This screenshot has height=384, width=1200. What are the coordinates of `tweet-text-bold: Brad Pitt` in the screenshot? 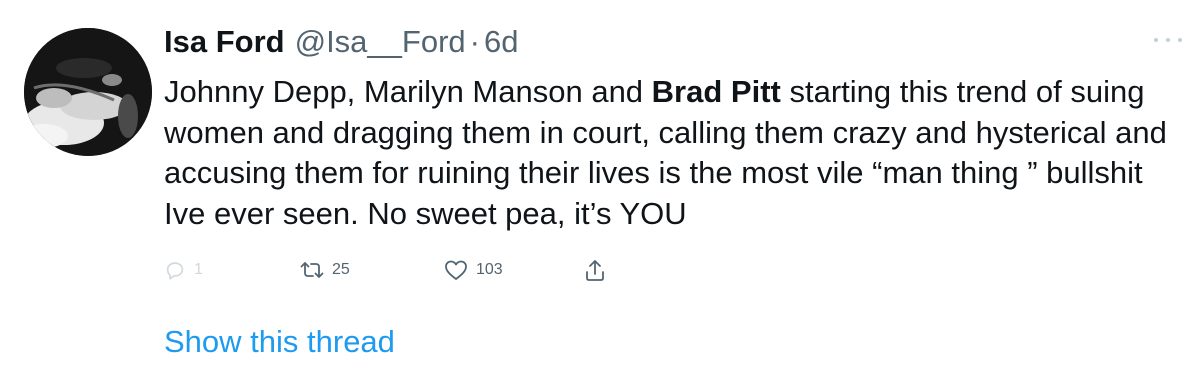 It's located at (716, 91).